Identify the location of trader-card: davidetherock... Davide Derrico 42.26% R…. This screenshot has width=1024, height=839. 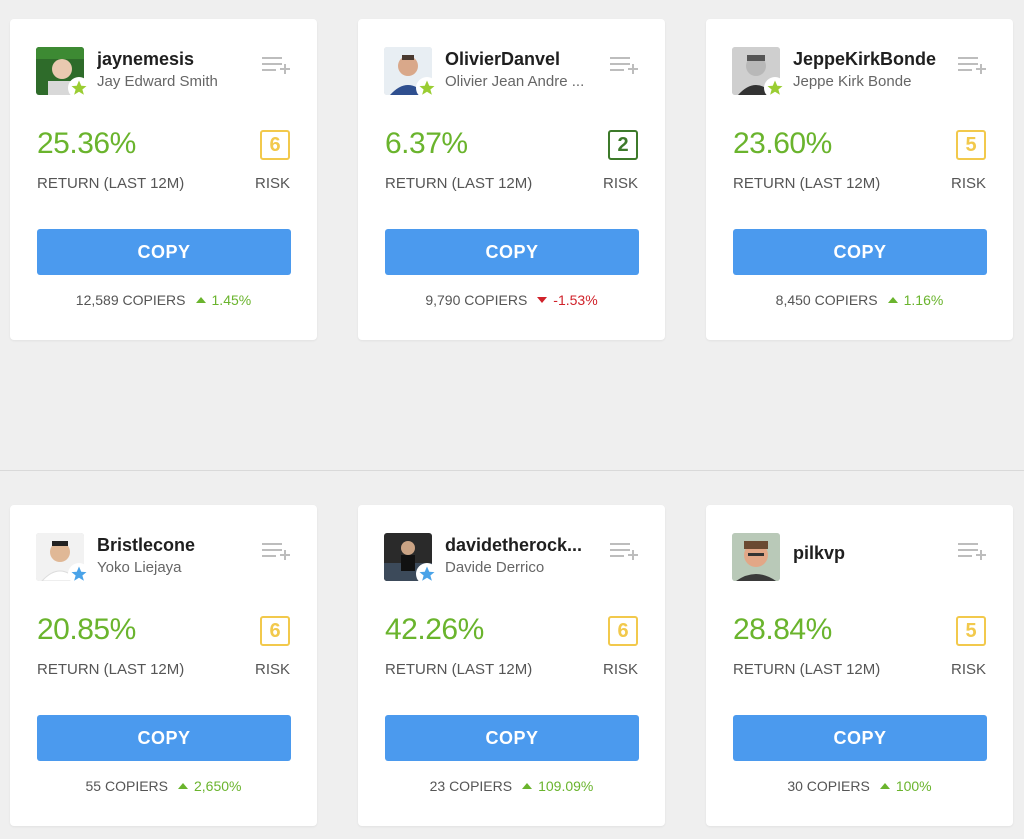
(511, 665).